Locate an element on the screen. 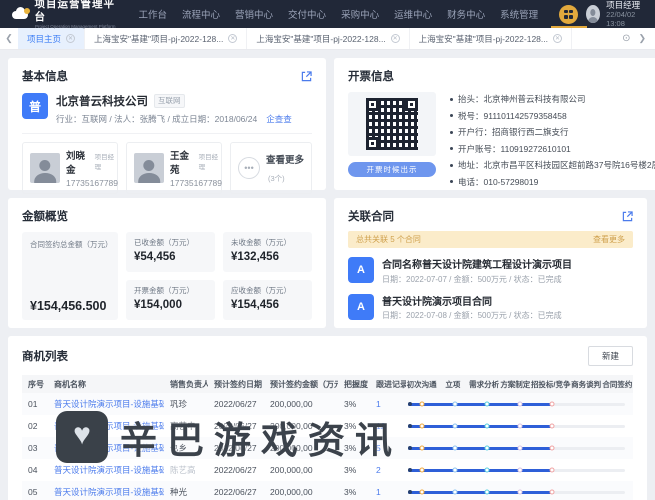 The width and height of the screenshot is (655, 500). row-no: 03 is located at coordinates (33, 448).